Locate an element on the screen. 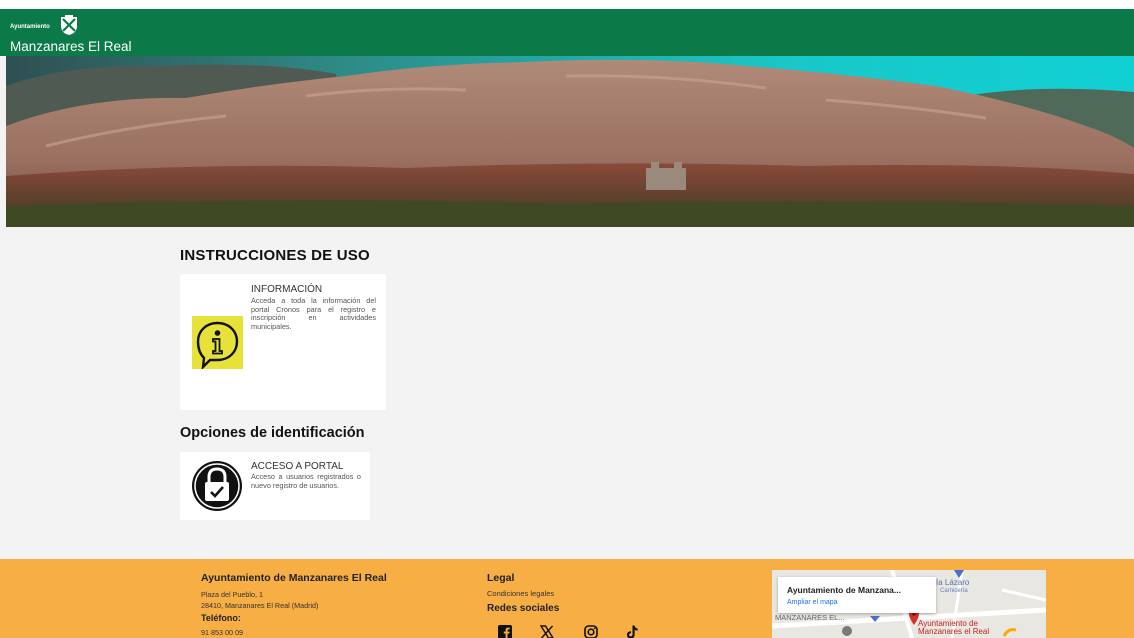  lock-icon is located at coordinates (217, 486).